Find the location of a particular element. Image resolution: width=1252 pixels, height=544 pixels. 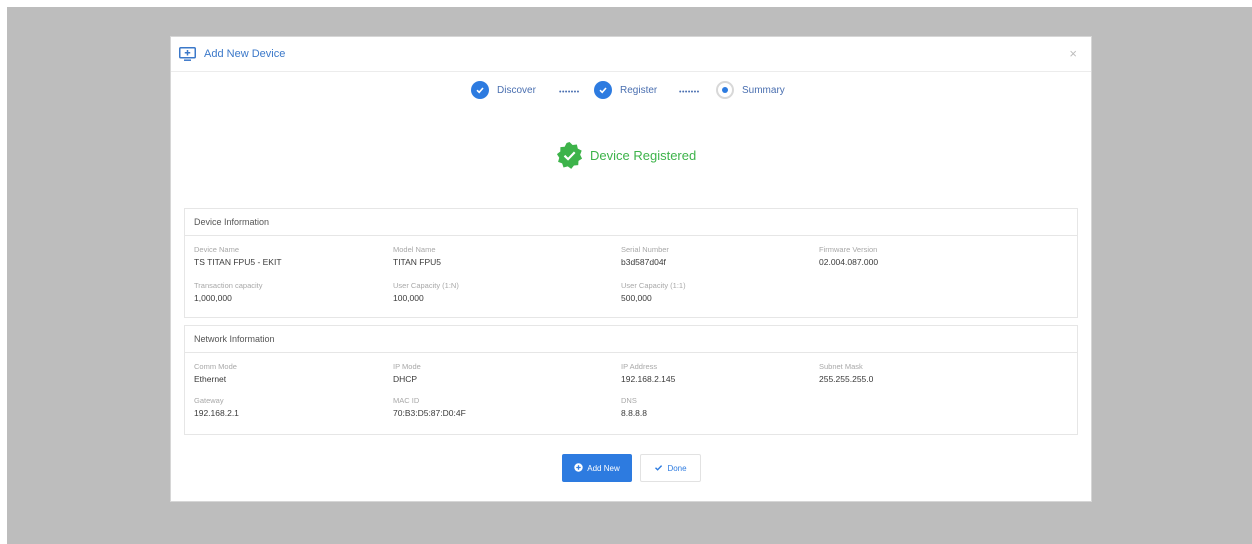

step-label: Register is located at coordinates (639, 90).